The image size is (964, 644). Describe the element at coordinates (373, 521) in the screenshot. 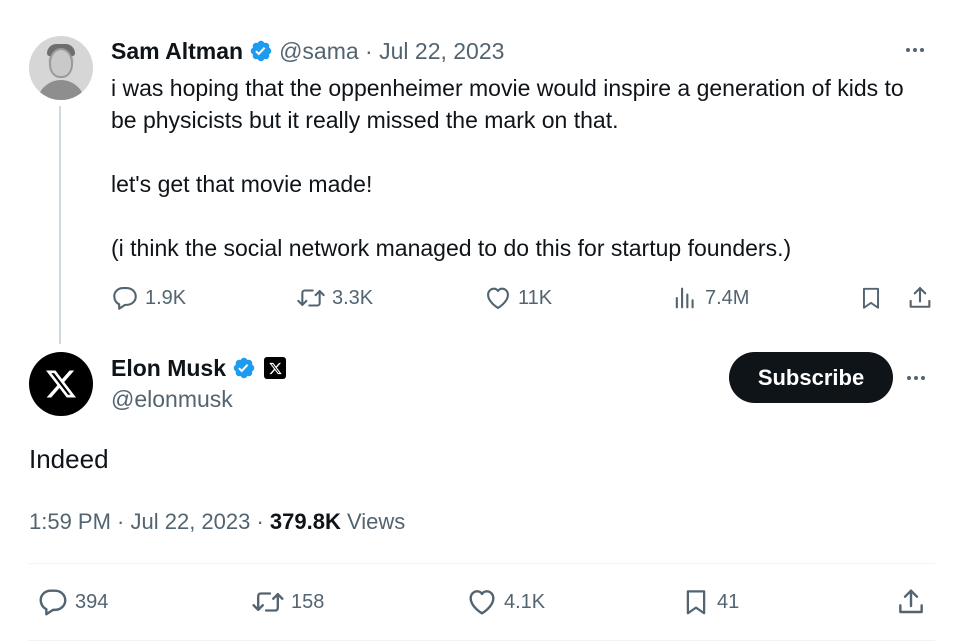

I see `views-label: Views` at that location.